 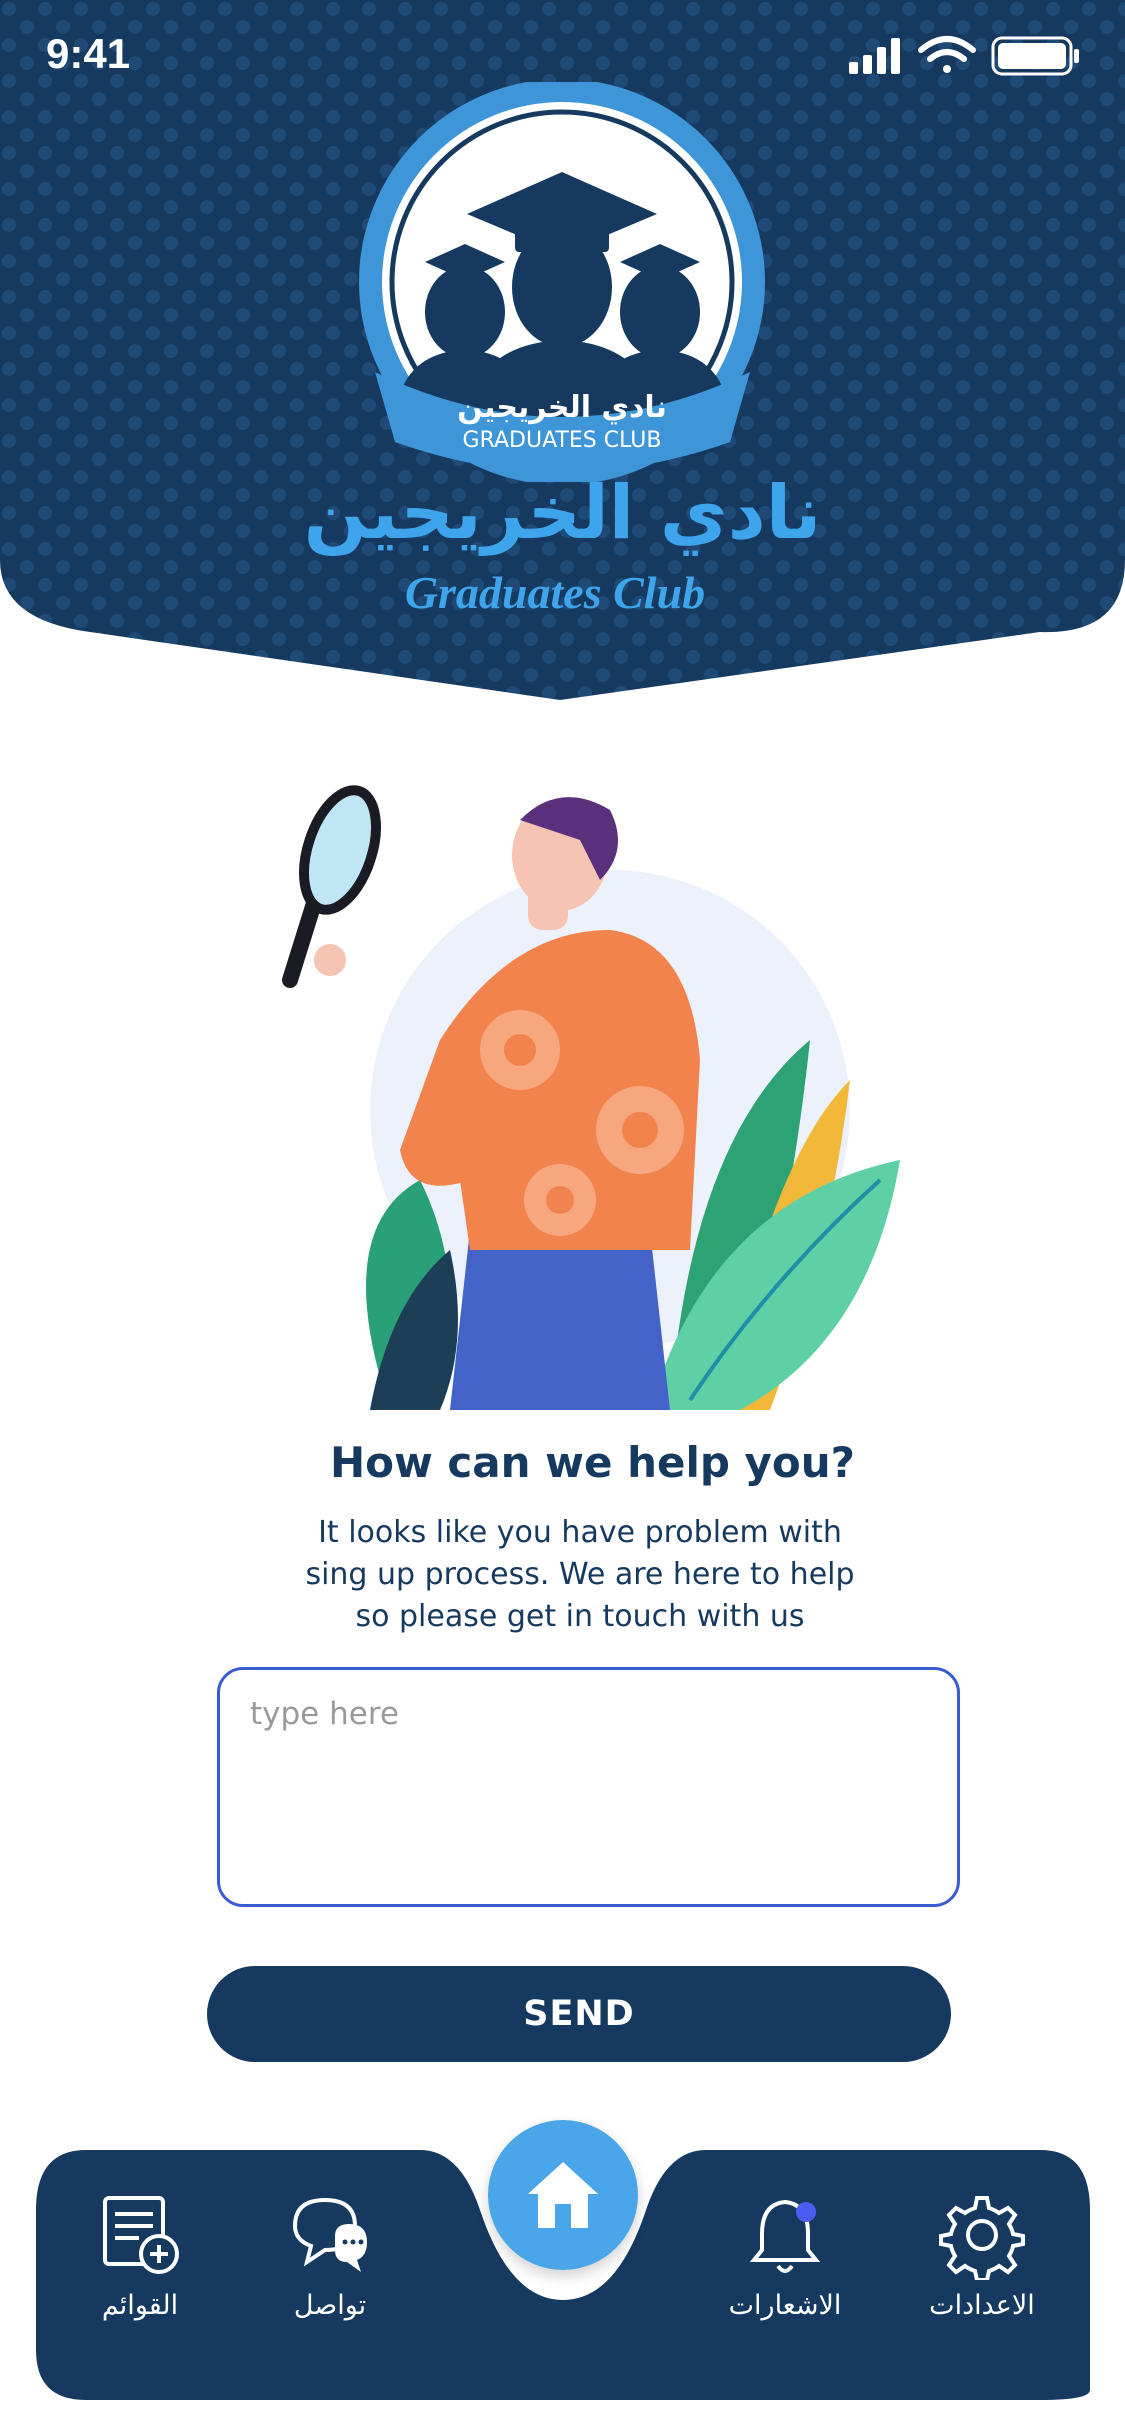 What do you see at coordinates (592, 1462) in the screenshot?
I see `help-title: How can we help you?` at bounding box center [592, 1462].